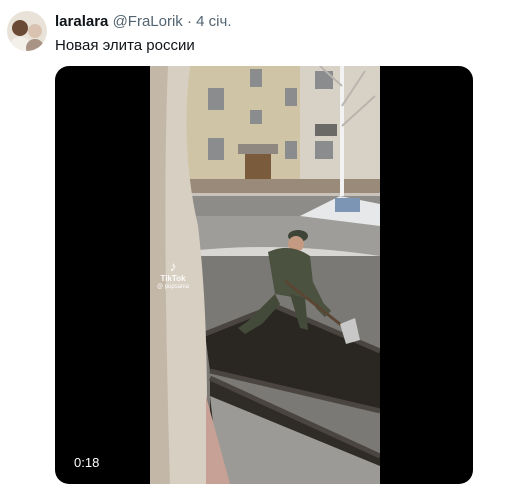  What do you see at coordinates (173, 287) in the screenshot?
I see `tiktok-user: @ pupsania` at bounding box center [173, 287].